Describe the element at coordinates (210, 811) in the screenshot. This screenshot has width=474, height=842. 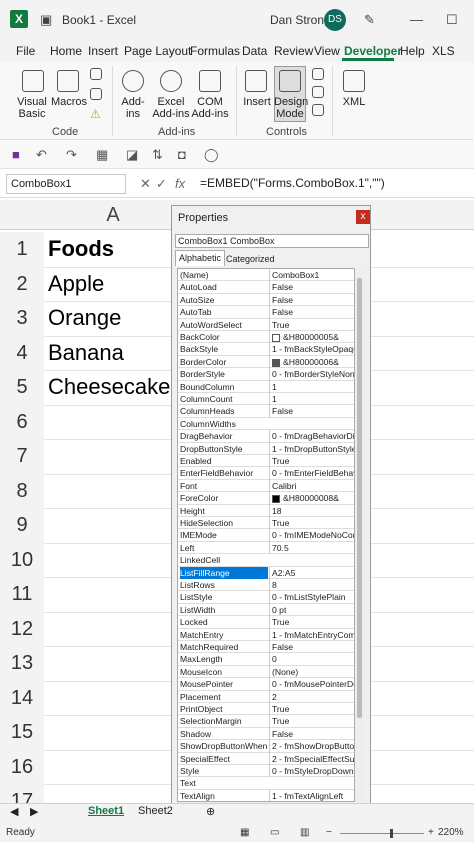
I see `add-sheet-icon: ⊕` at that location.